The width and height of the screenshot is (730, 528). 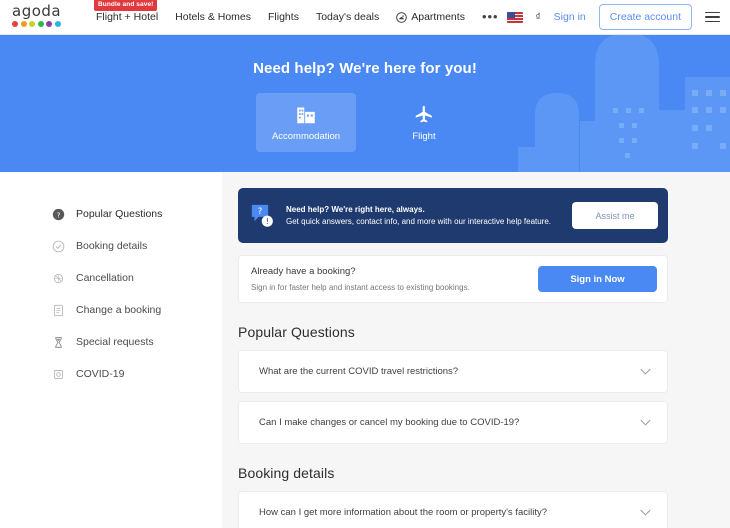 I want to click on check-circle-icon, so click(x=58, y=246).